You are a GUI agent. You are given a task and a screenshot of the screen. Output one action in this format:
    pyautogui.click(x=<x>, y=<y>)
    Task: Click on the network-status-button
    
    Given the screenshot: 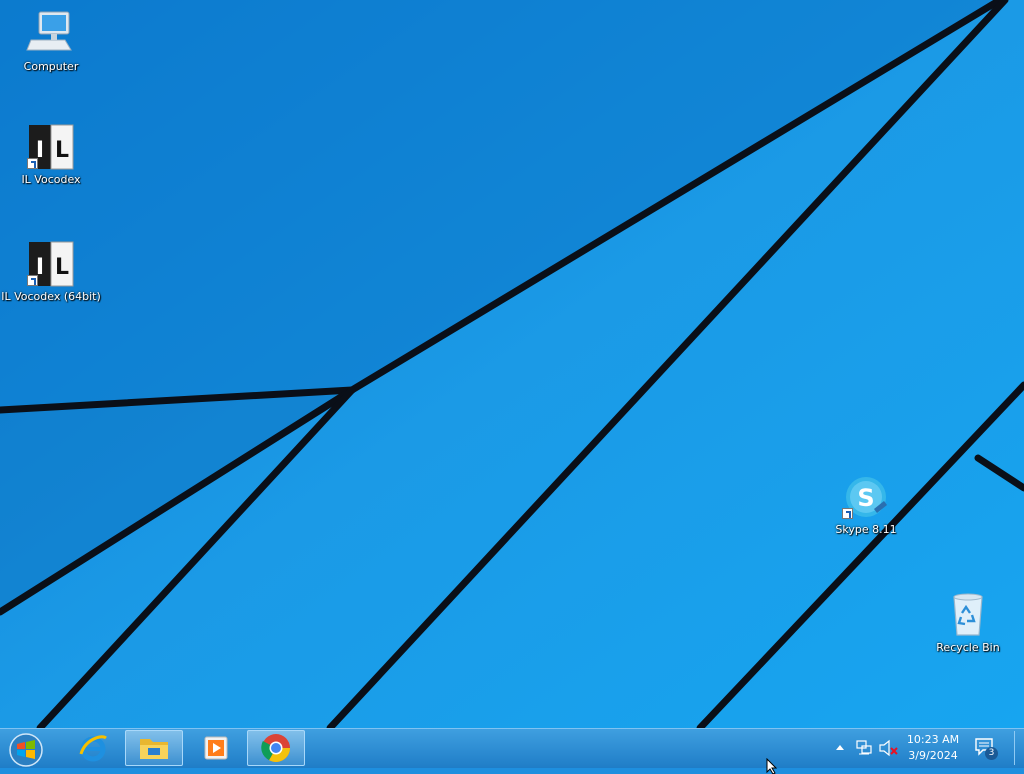 What is the action you would take?
    pyautogui.click(x=864, y=748)
    